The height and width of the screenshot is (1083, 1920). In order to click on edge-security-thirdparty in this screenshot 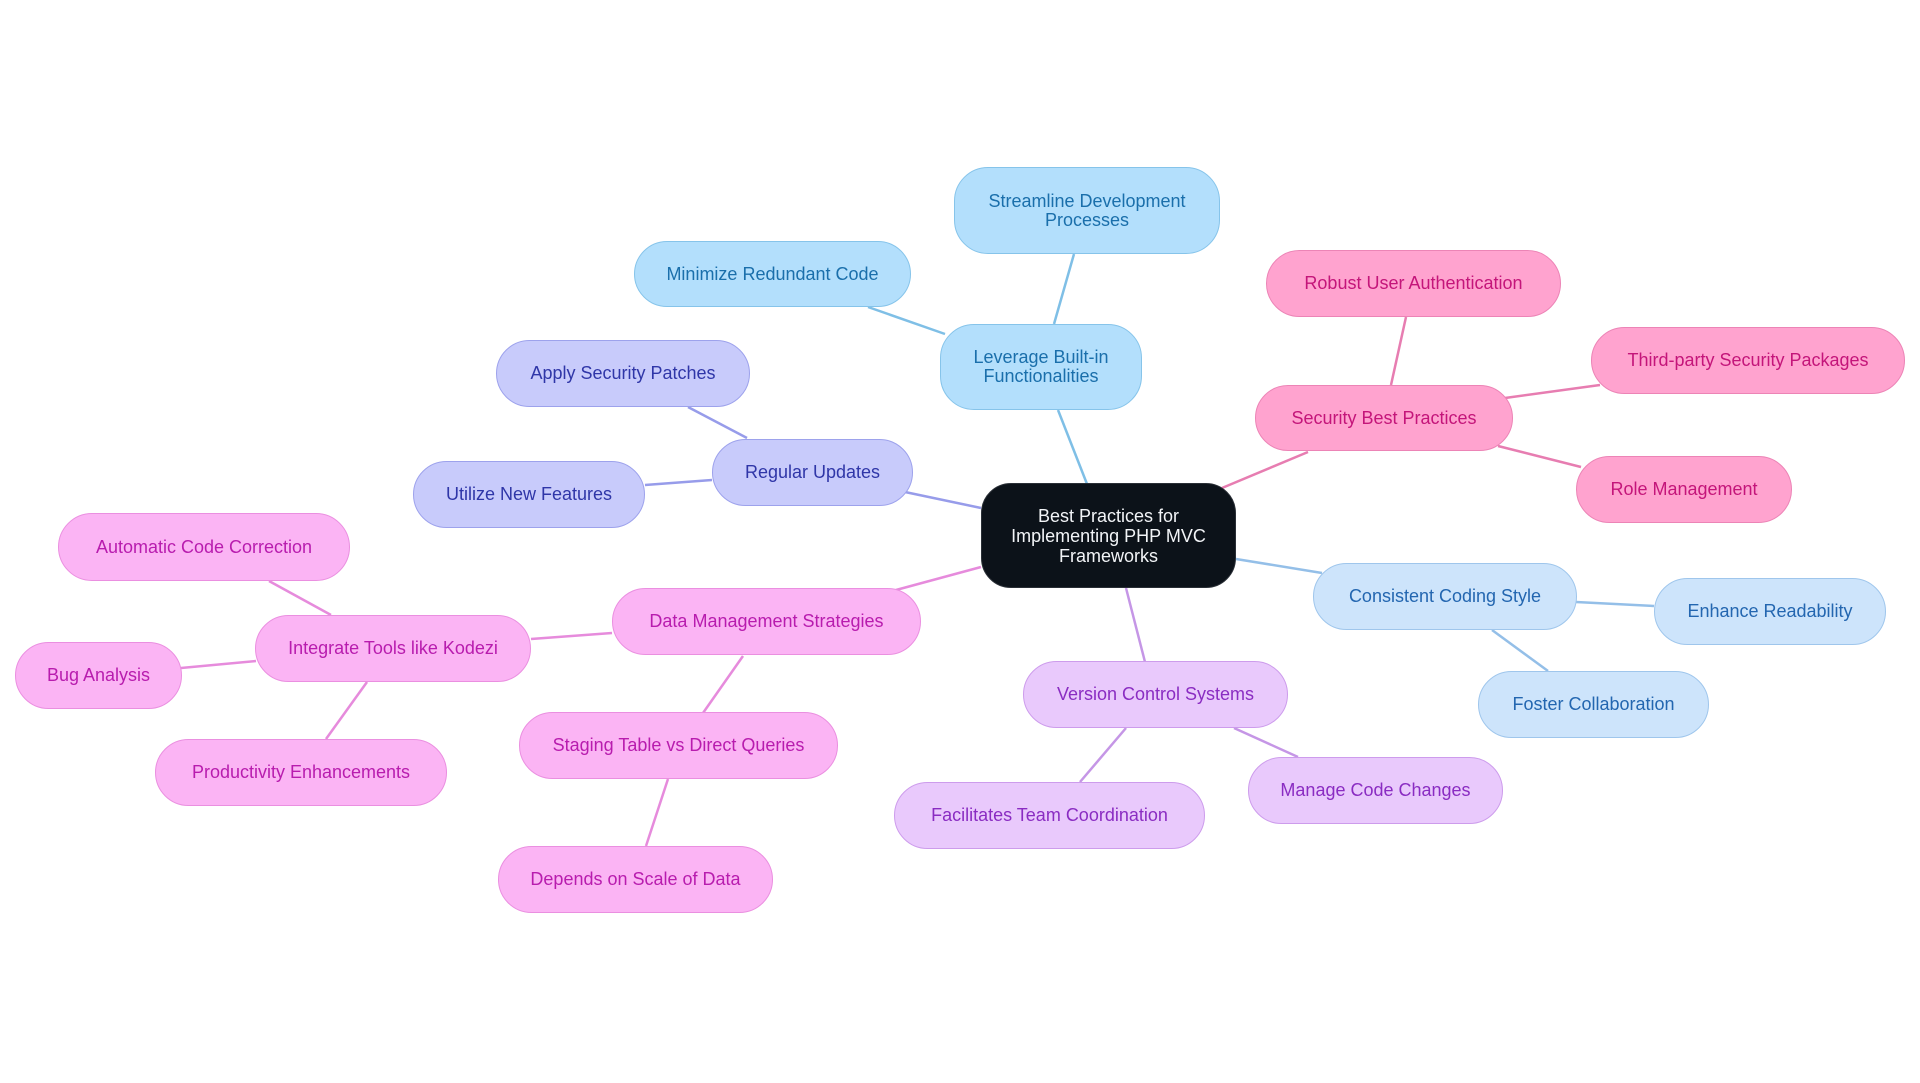, I will do `click(1552, 391)`.